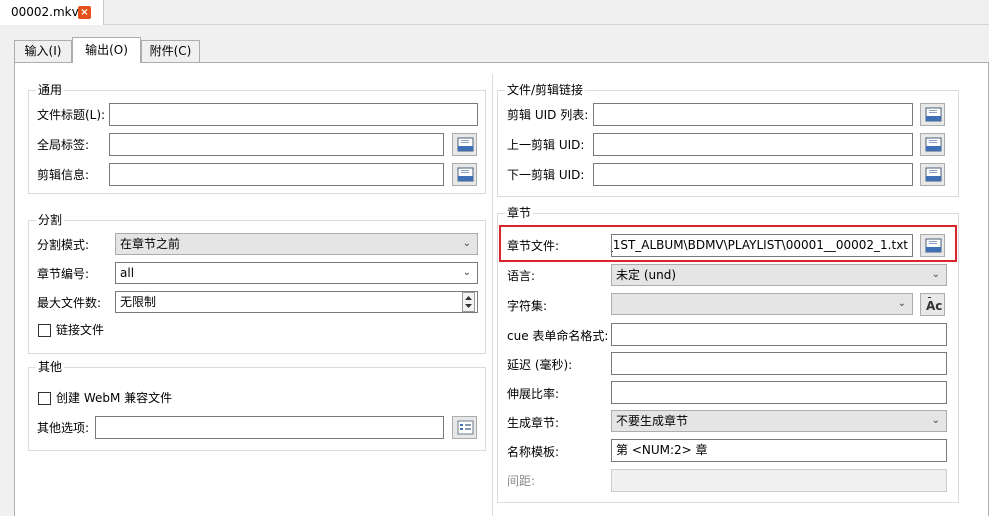 Image resolution: width=989 pixels, height=516 pixels. I want to click on max-files-label: 最大文件数:, so click(69, 303).